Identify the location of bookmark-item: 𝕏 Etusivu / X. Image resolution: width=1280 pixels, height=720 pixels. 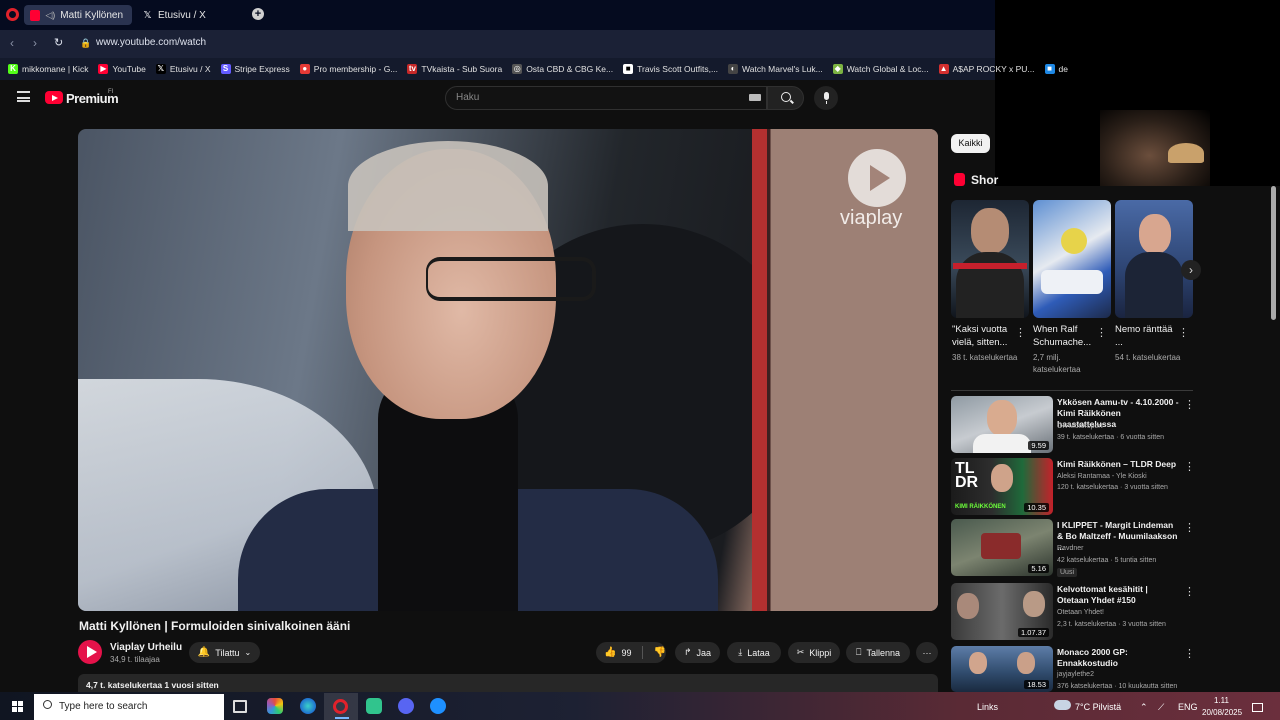
(183, 69).